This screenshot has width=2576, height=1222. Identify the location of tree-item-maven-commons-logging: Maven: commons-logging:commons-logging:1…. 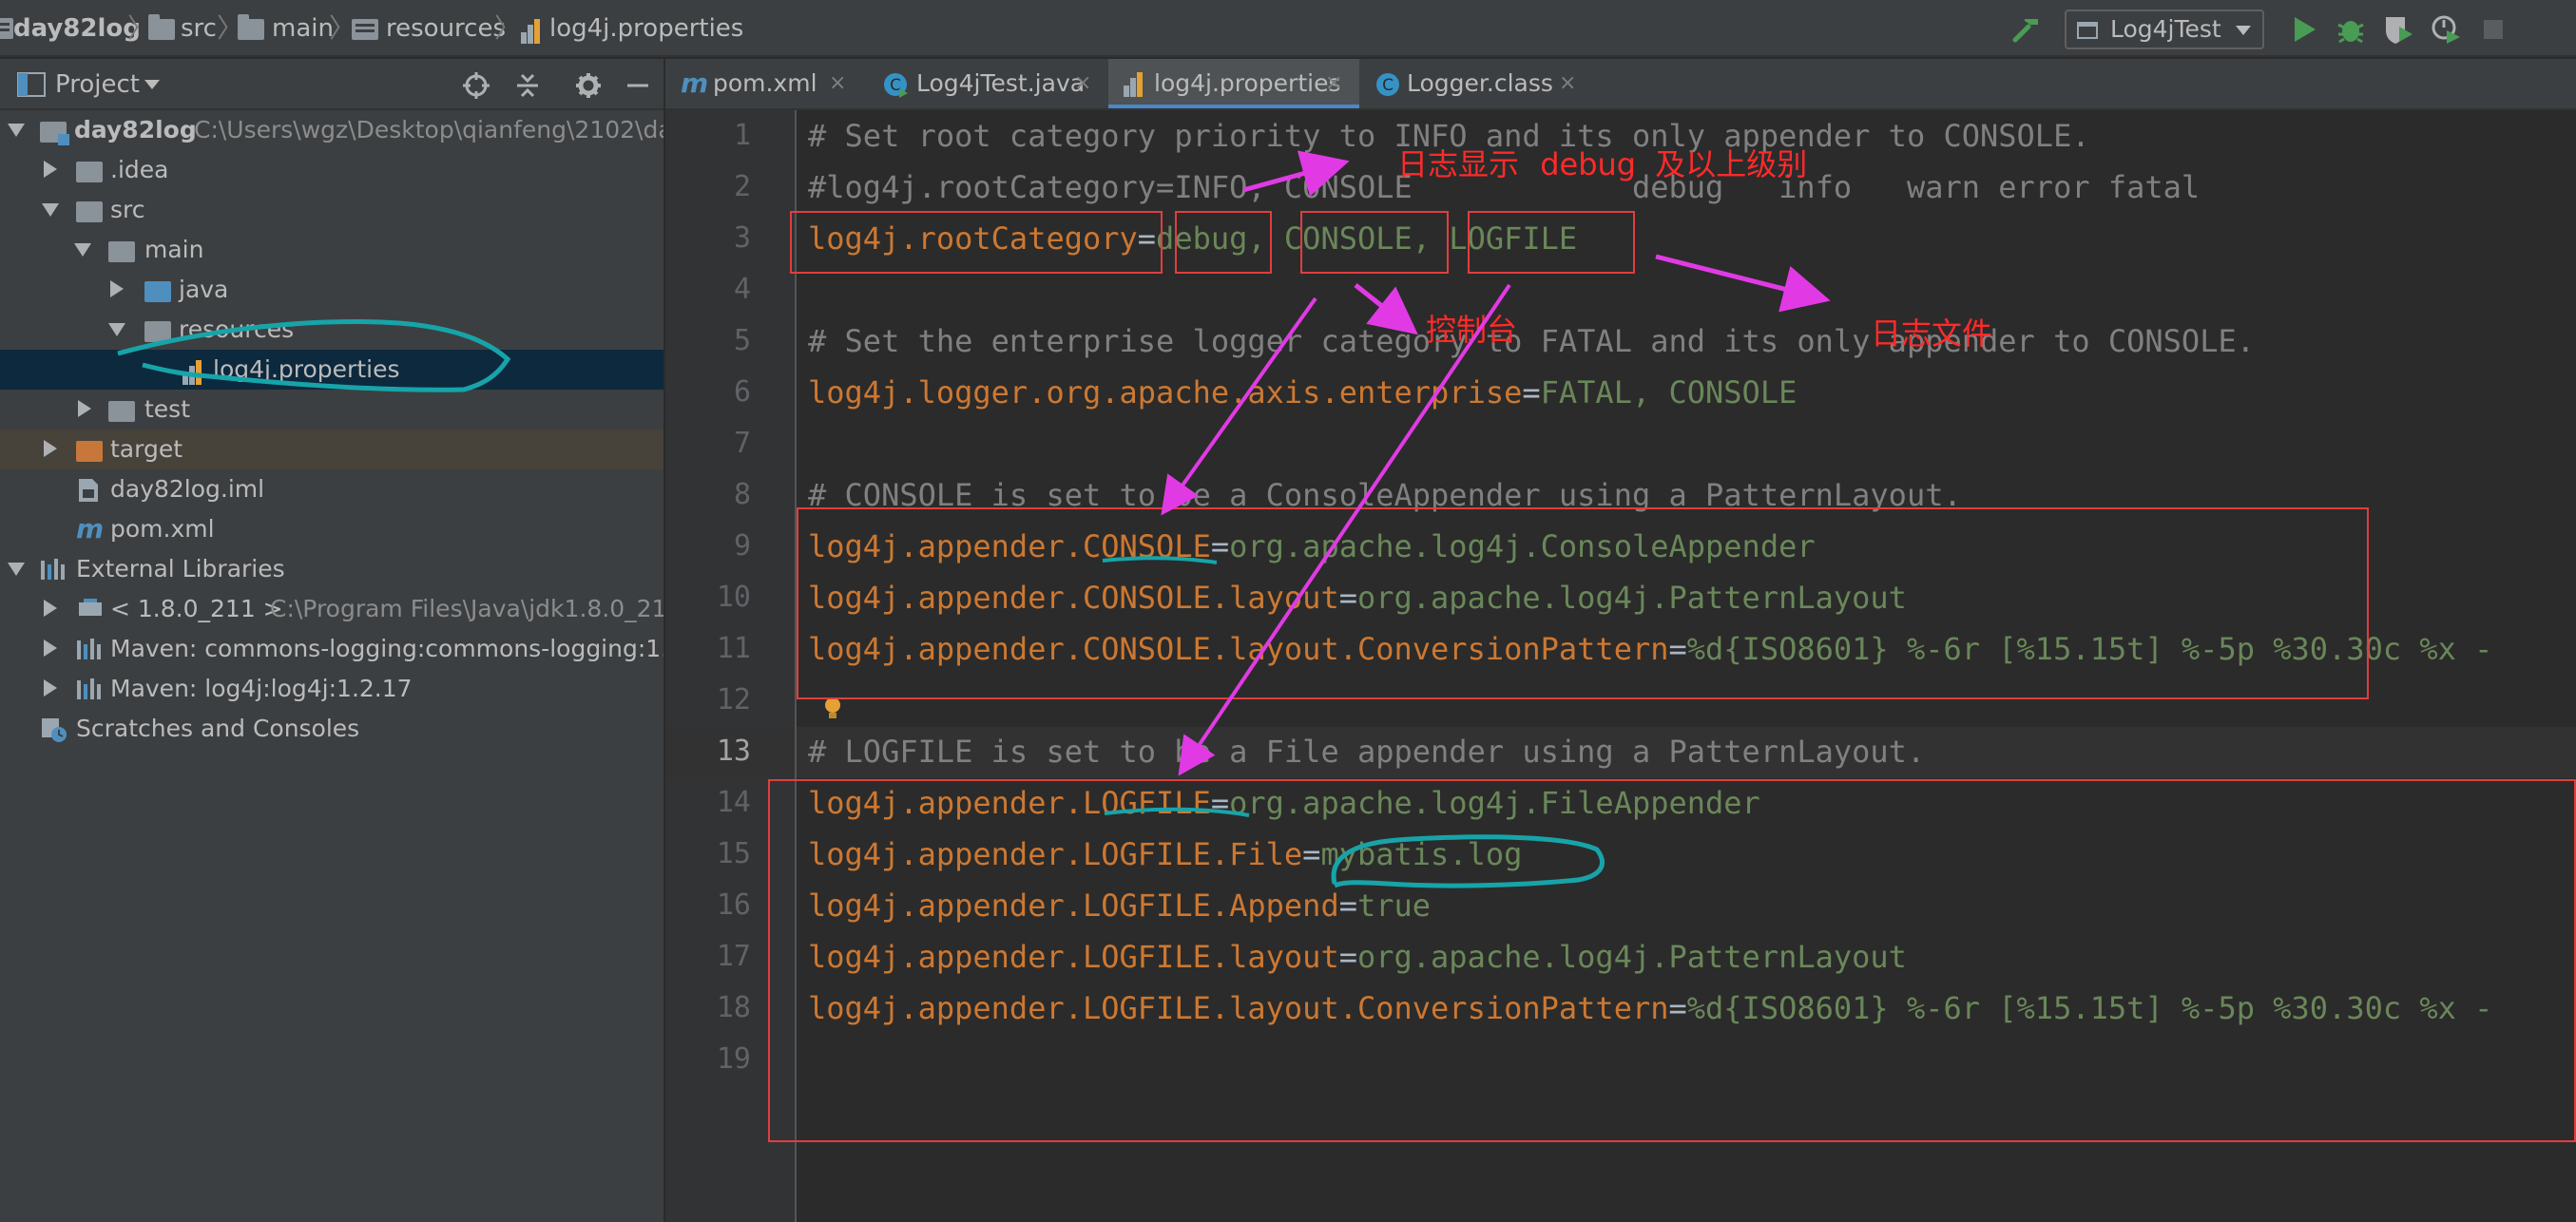
(331, 649).